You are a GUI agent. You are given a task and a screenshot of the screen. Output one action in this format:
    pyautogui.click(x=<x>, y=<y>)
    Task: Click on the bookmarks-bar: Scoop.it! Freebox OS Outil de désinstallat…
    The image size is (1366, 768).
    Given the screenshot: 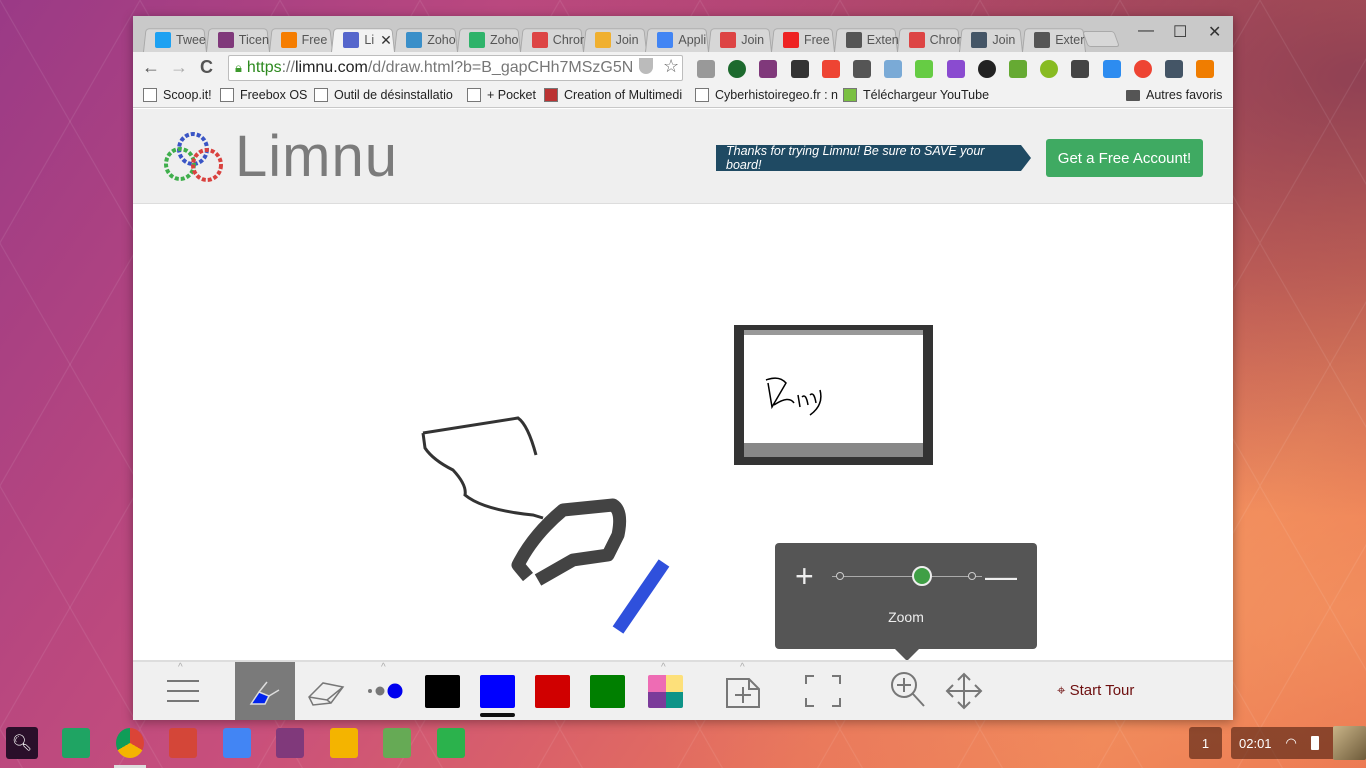 What is the action you would take?
    pyautogui.click(x=683, y=96)
    